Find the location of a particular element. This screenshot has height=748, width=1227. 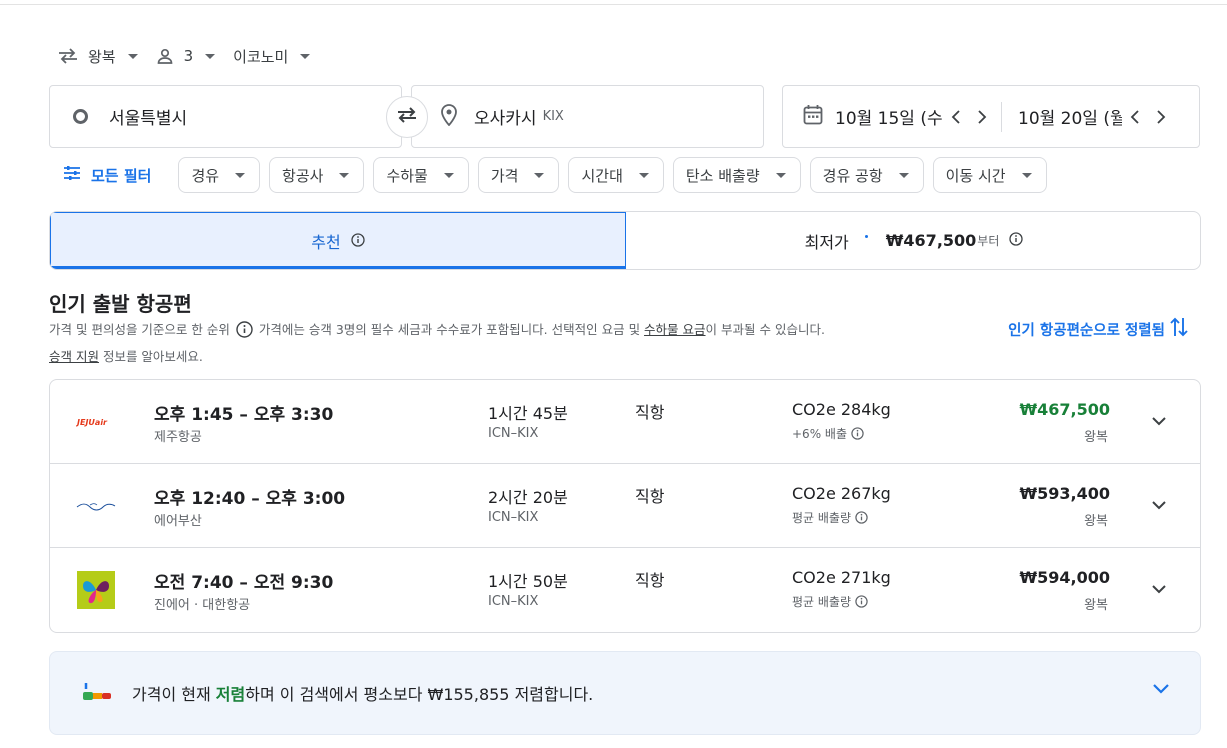

filter-chip-label: 수하물 is located at coordinates (407, 175).